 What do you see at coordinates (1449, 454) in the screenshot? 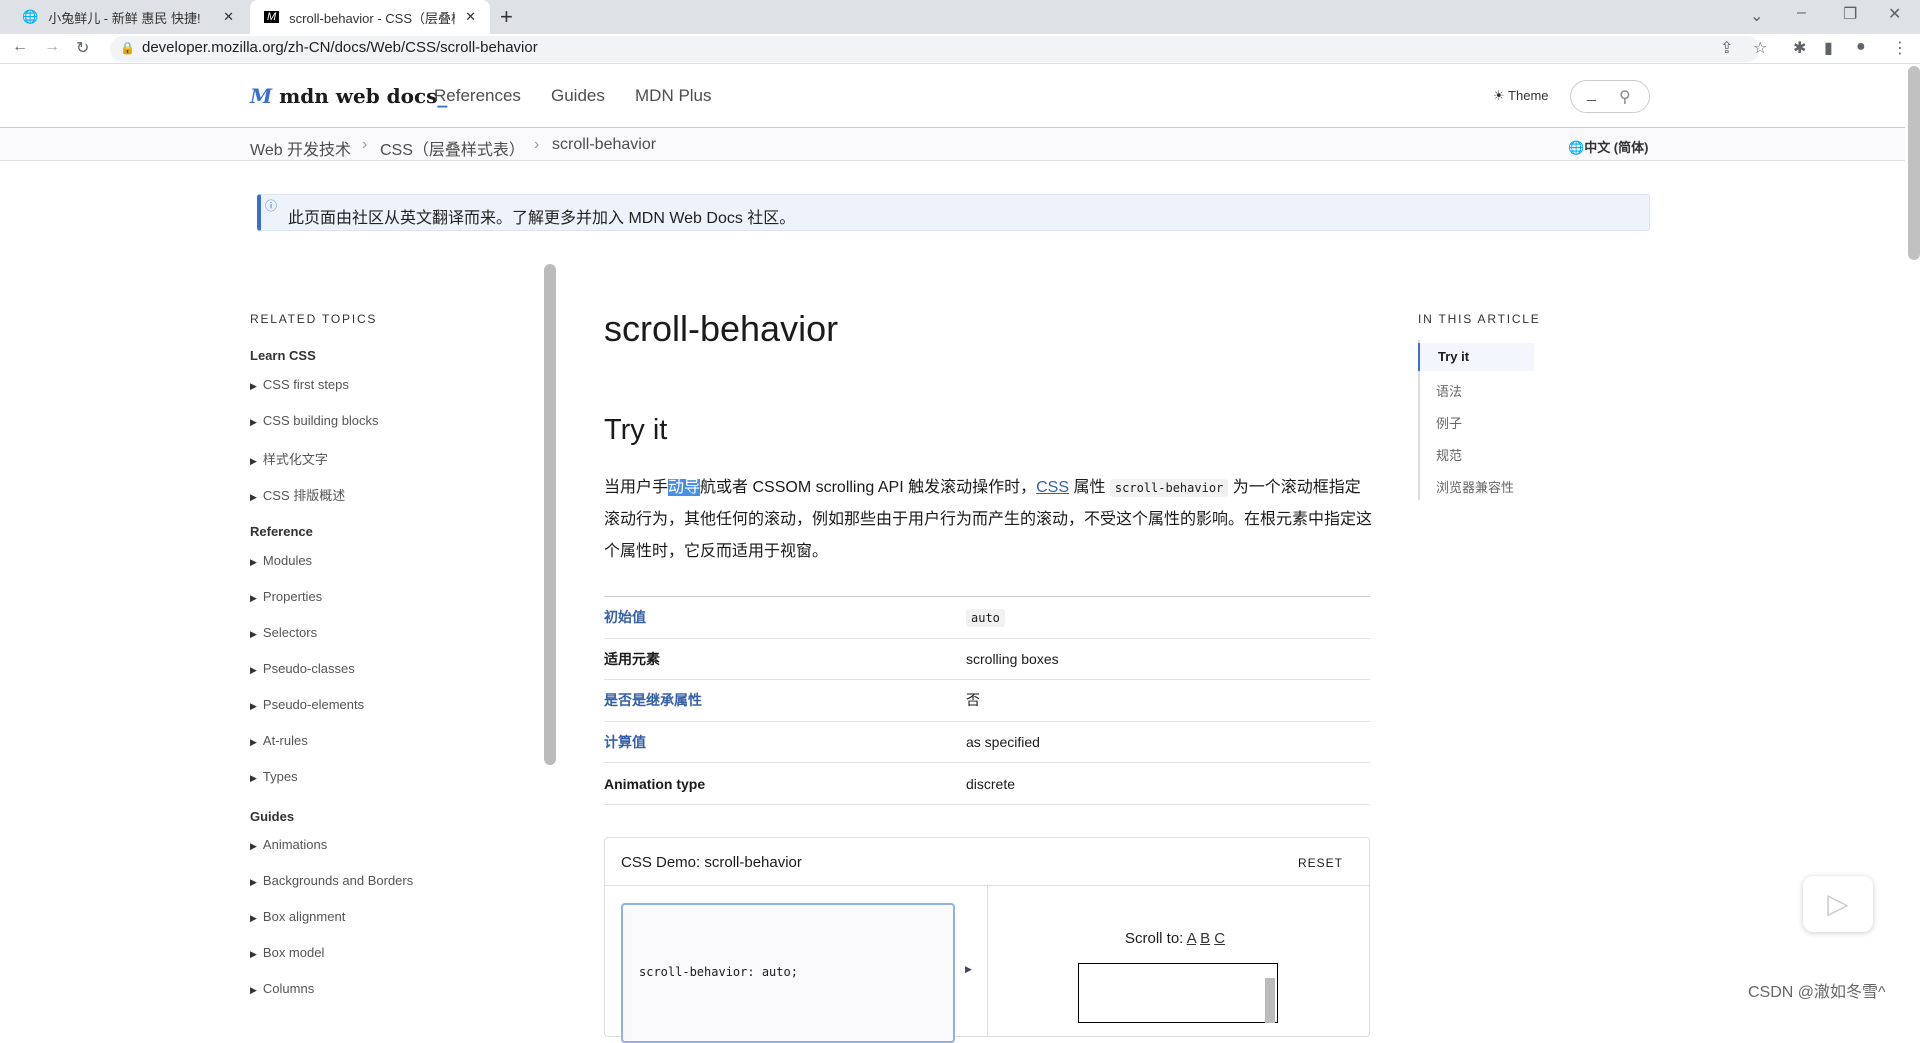
I see `toc-item: 规范` at bounding box center [1449, 454].